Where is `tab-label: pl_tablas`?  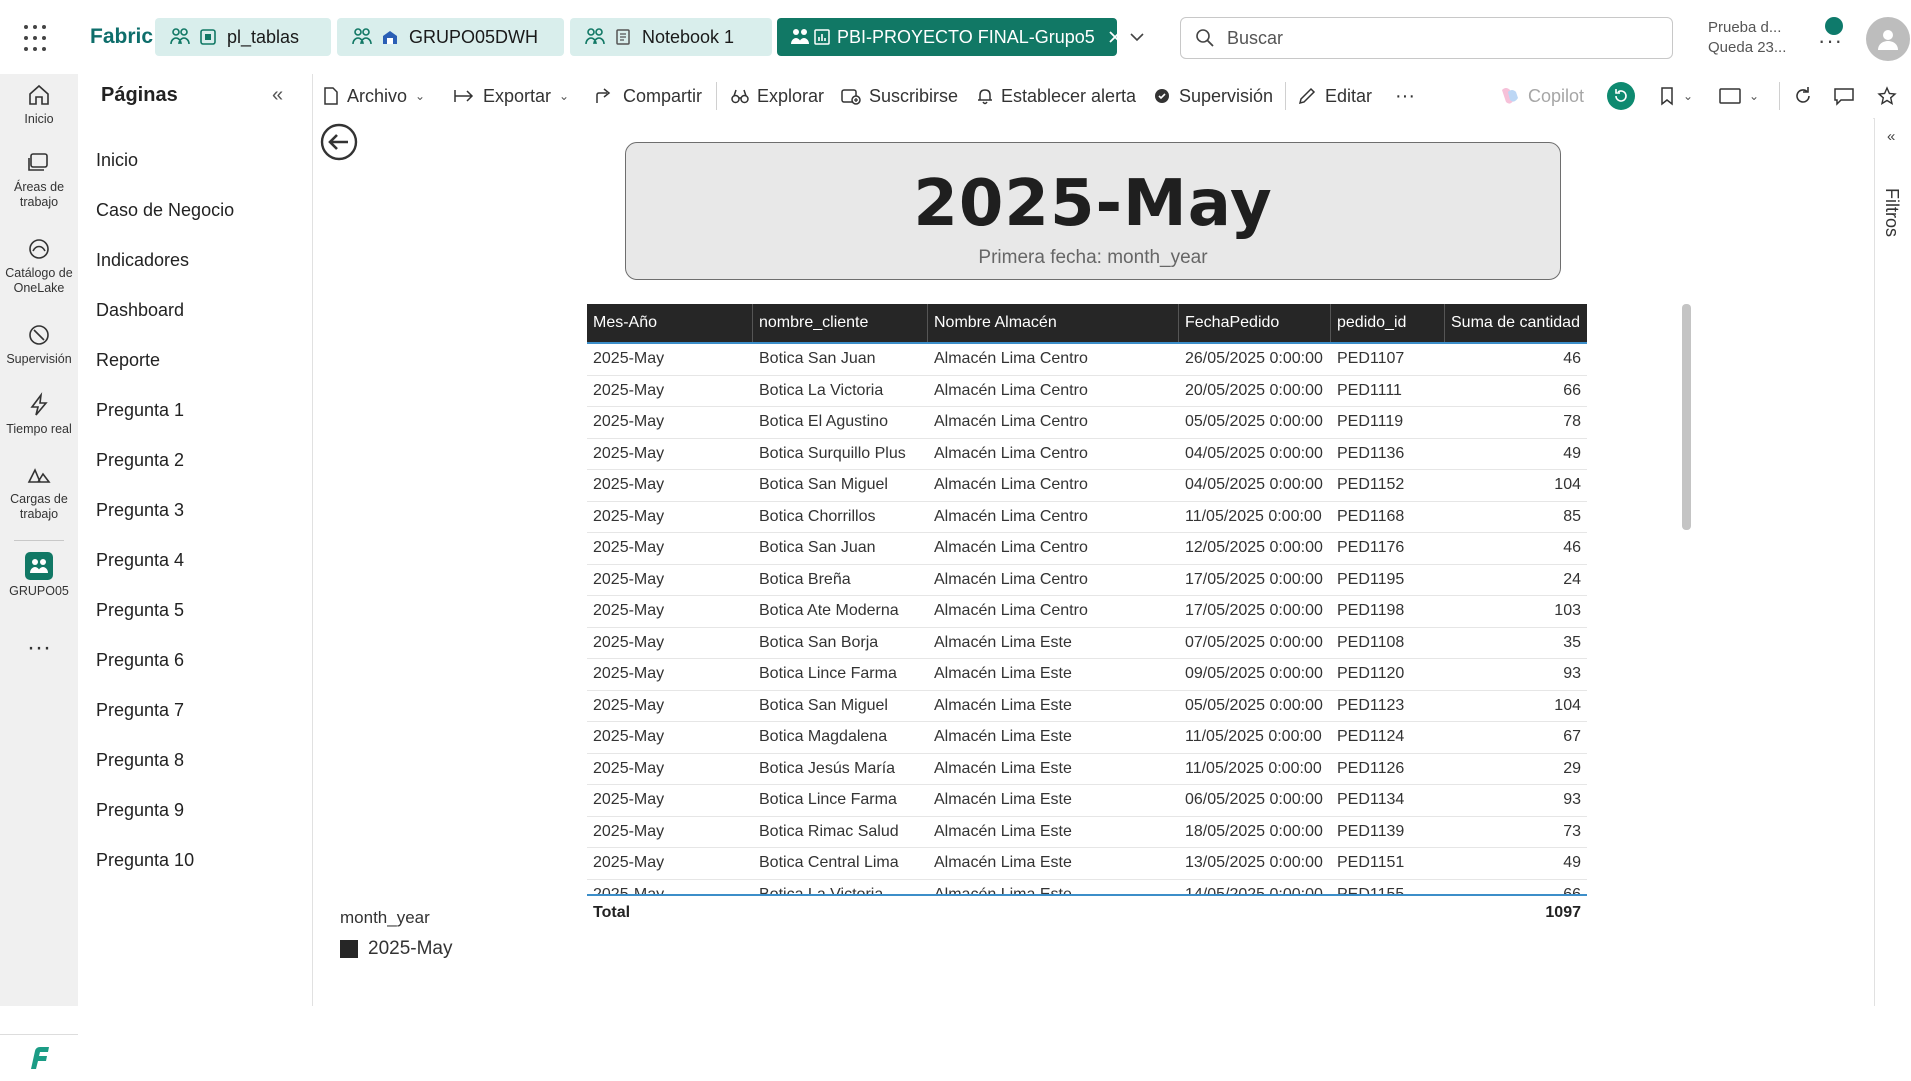 tab-label: pl_tablas is located at coordinates (263, 36).